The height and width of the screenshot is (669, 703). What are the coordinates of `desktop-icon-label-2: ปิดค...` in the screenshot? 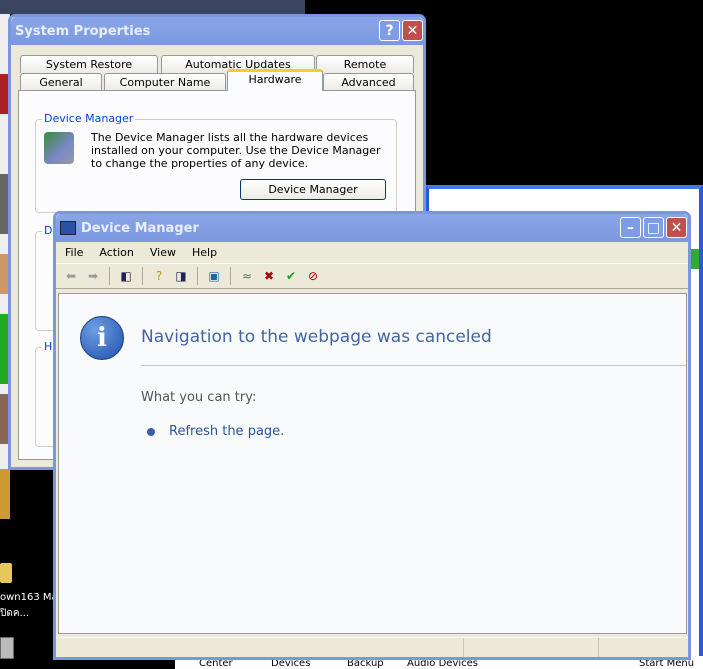 It's located at (14, 613).